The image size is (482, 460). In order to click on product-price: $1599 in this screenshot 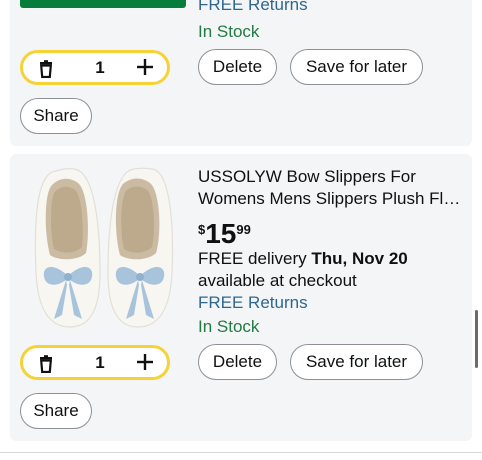, I will do `click(224, 234)`.